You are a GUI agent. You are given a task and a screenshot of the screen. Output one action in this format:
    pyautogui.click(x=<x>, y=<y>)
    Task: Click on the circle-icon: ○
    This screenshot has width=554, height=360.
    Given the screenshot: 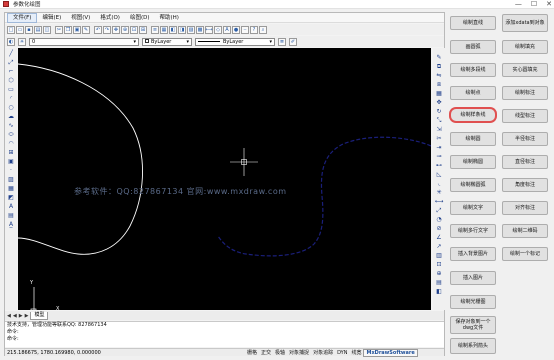 What is the action you would take?
    pyautogui.click(x=11, y=108)
    